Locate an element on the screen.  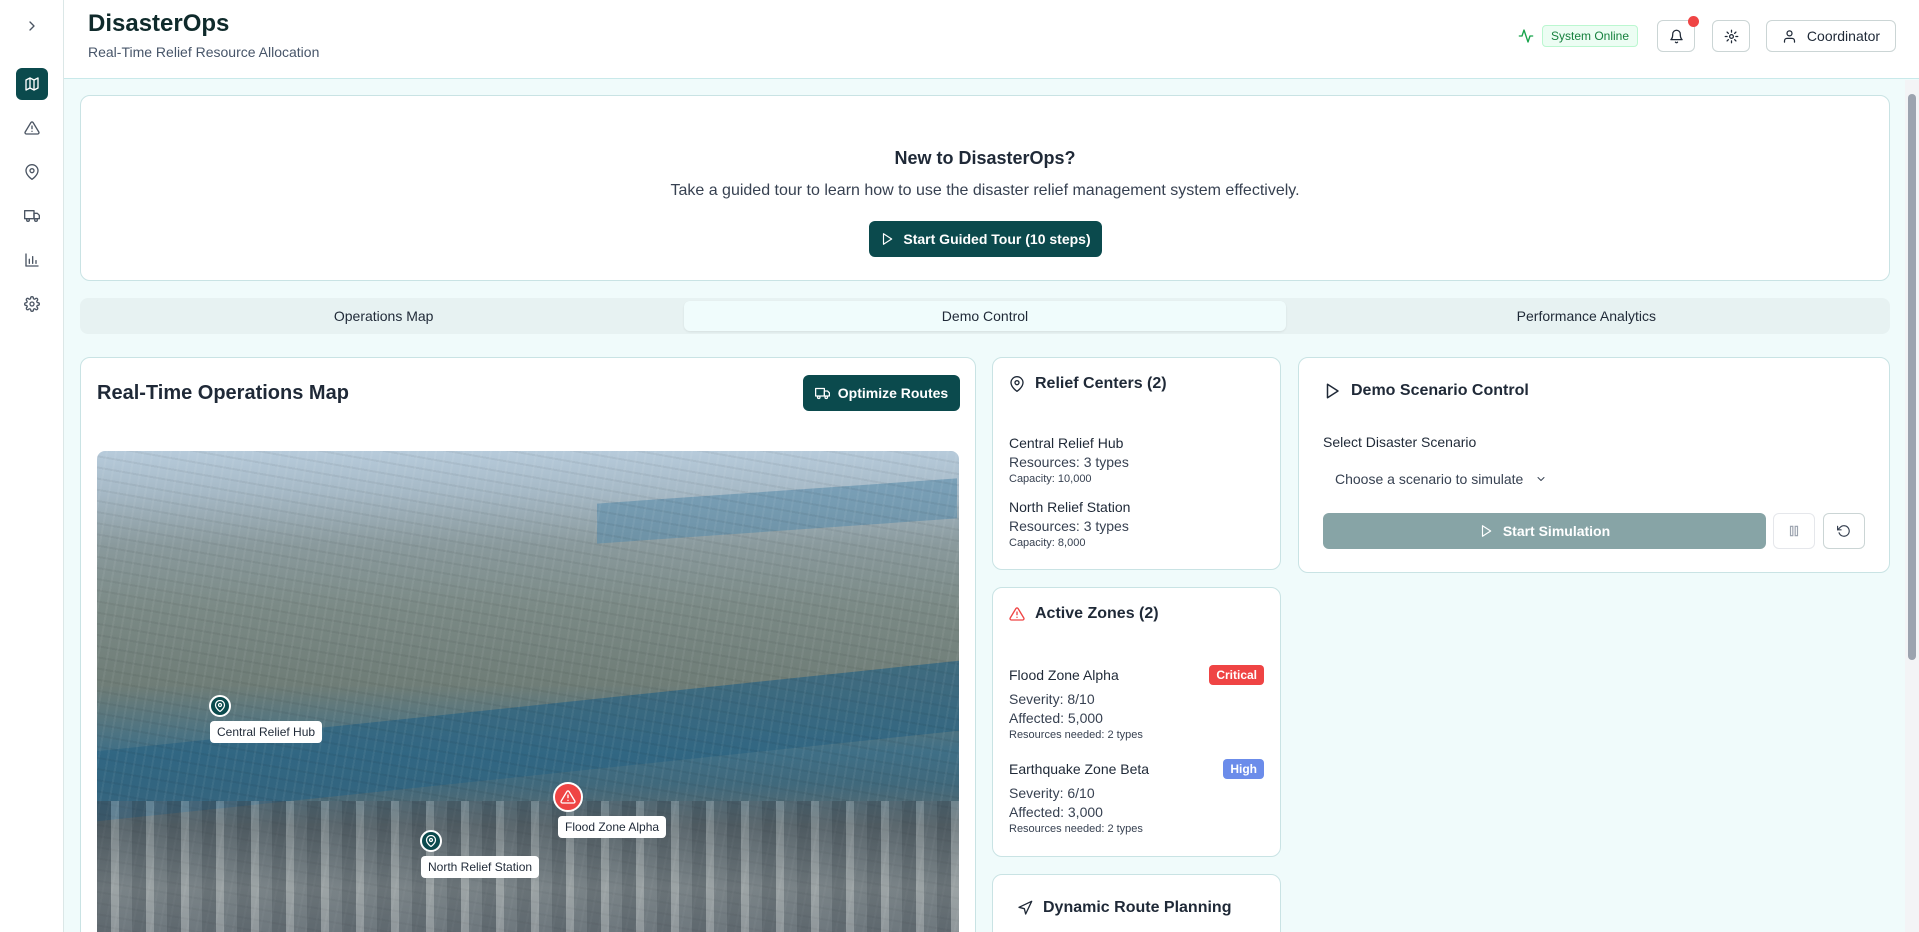
disaster-zone-marker is located at coordinates (568, 797).